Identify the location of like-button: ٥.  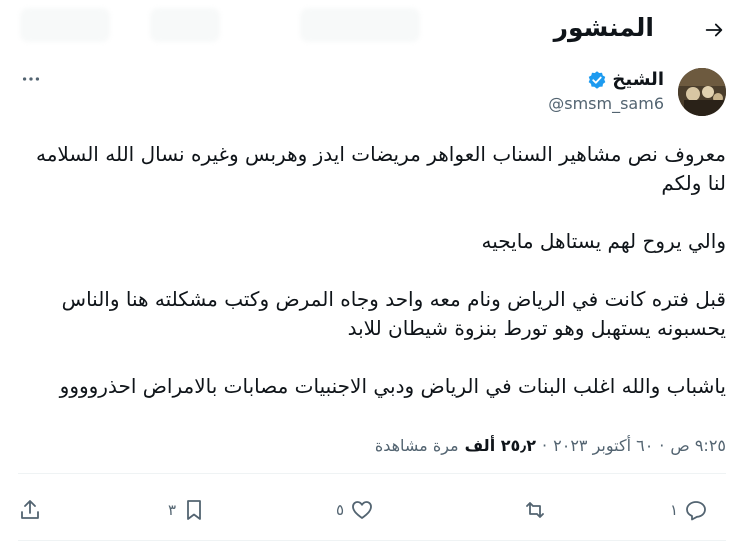
(355, 510).